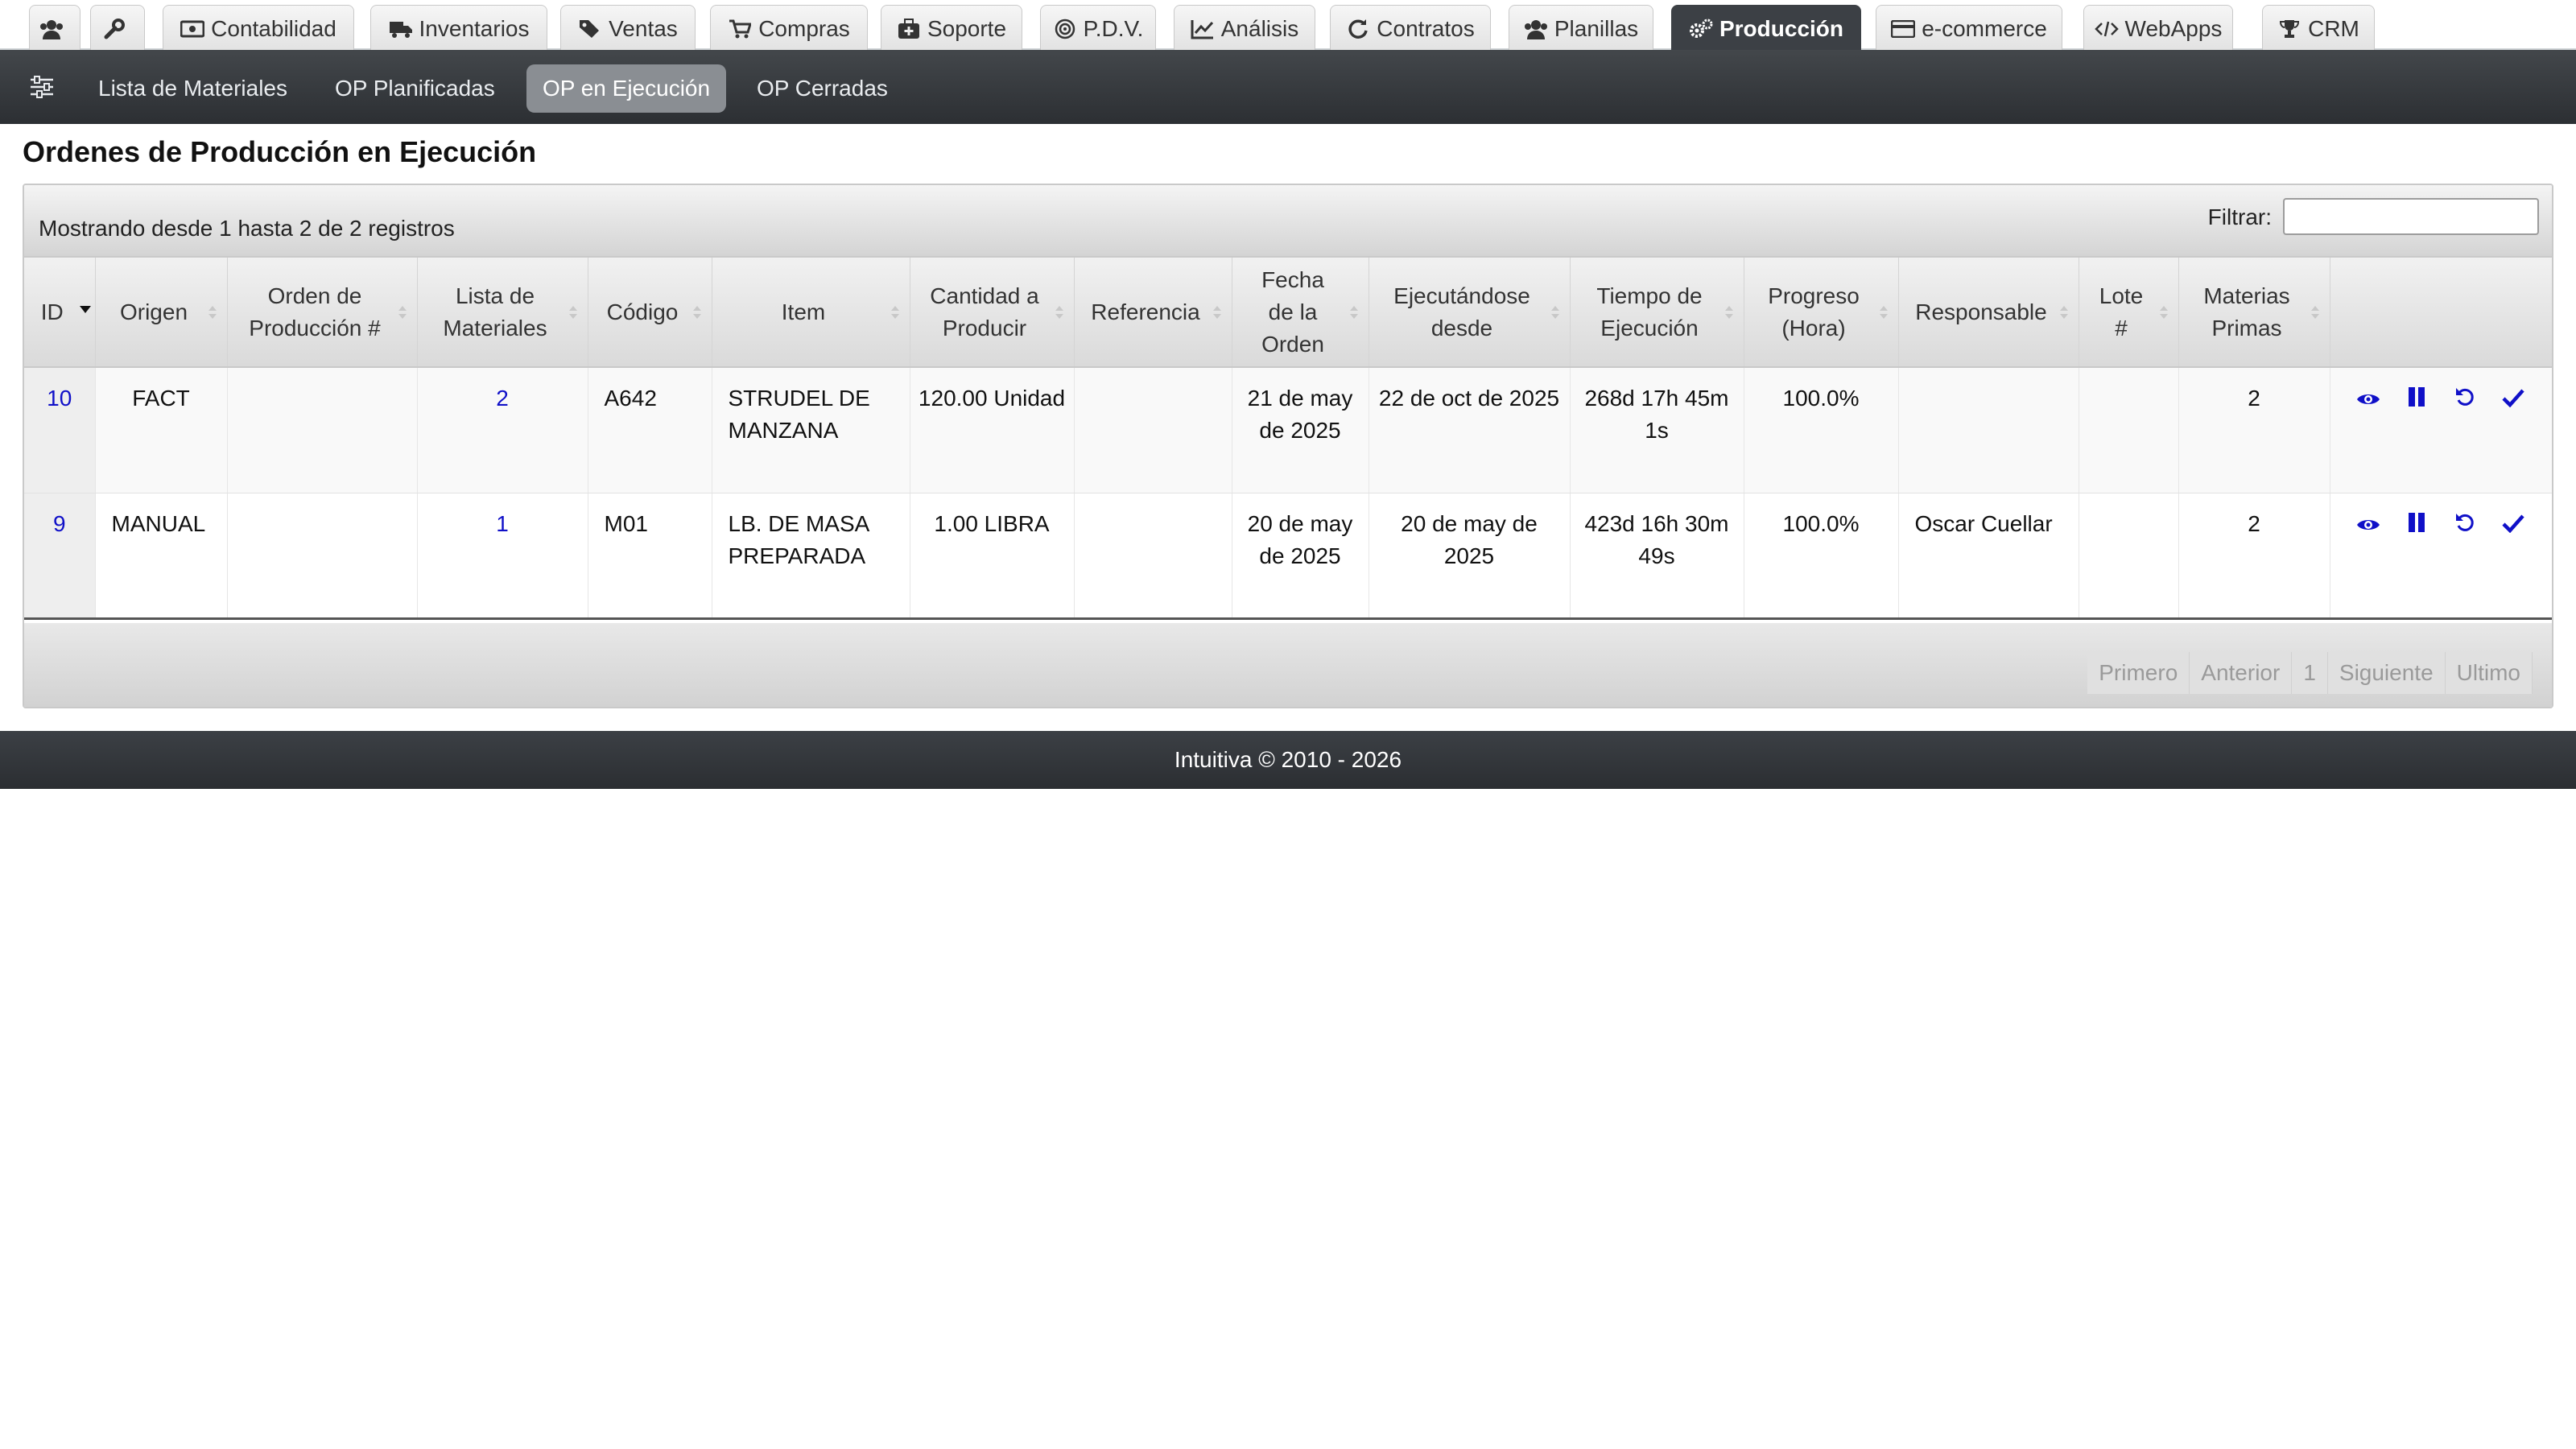  Describe the element at coordinates (1981, 311) in the screenshot. I see `column-header-label: Responsable` at that location.